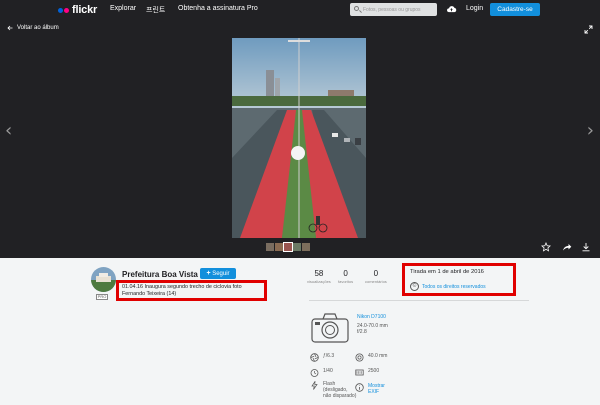 Image resolution: width=600 pixels, height=405 pixels. I want to click on follow-plus-icon: +, so click(208, 273).